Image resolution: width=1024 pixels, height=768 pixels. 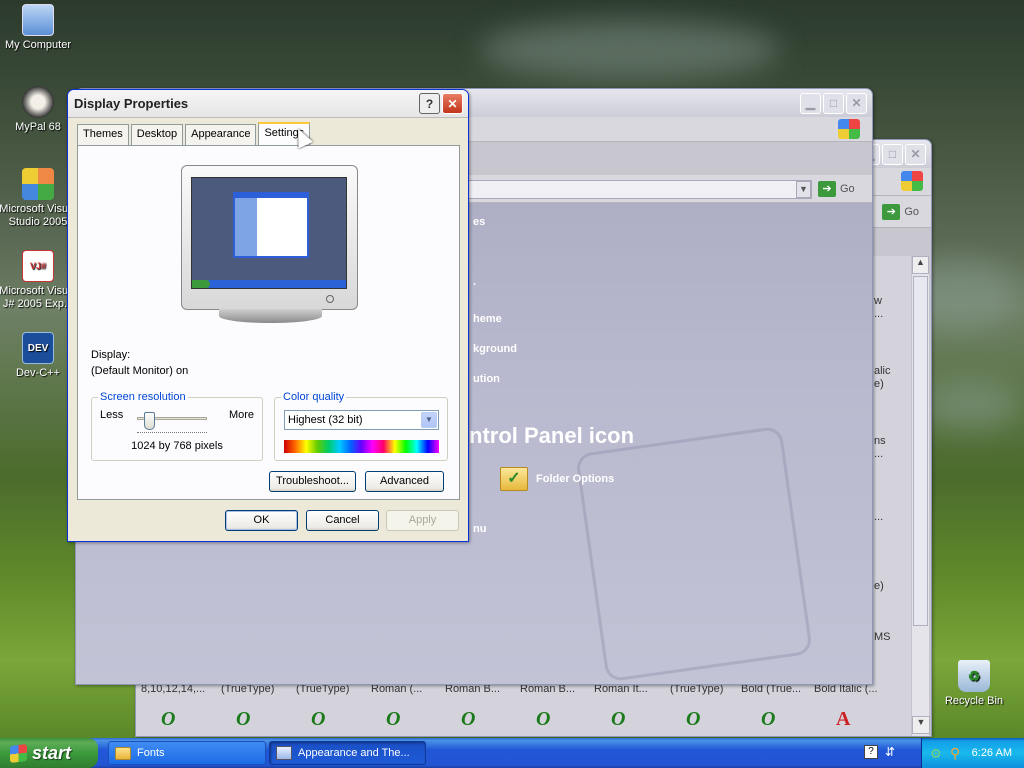 What do you see at coordinates (103, 134) in the screenshot?
I see `tab-themes: Themes` at bounding box center [103, 134].